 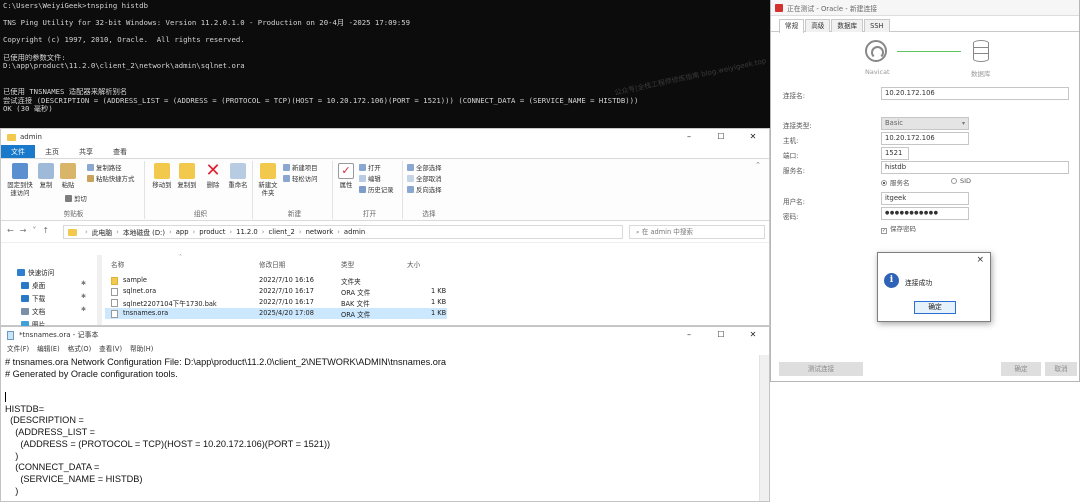 I want to click on breadcrumb-item: app, so click(x=182, y=232).